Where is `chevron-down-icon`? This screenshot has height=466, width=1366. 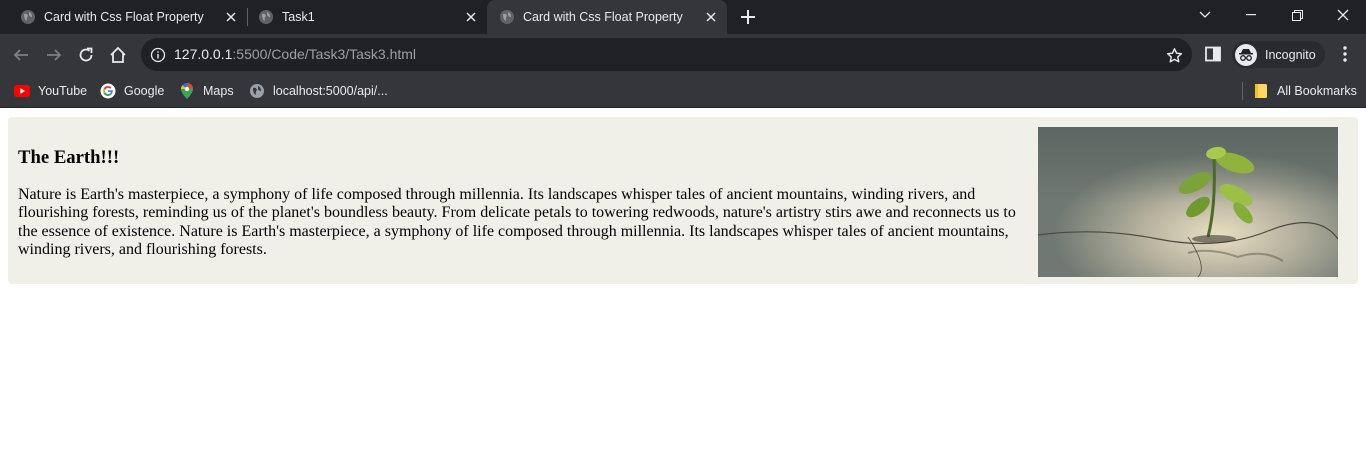
chevron-down-icon is located at coordinates (1205, 14).